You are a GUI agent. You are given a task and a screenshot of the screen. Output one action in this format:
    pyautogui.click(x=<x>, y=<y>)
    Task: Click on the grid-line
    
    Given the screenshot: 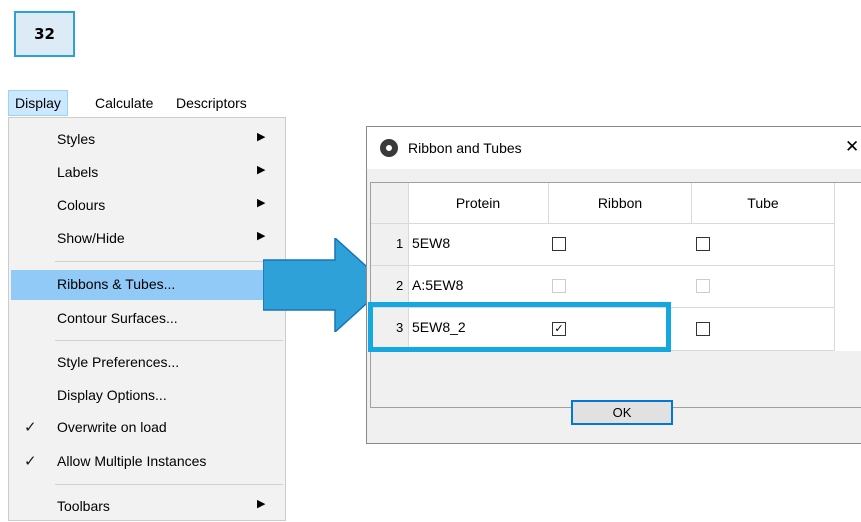 What is the action you would take?
    pyautogui.click(x=834, y=267)
    